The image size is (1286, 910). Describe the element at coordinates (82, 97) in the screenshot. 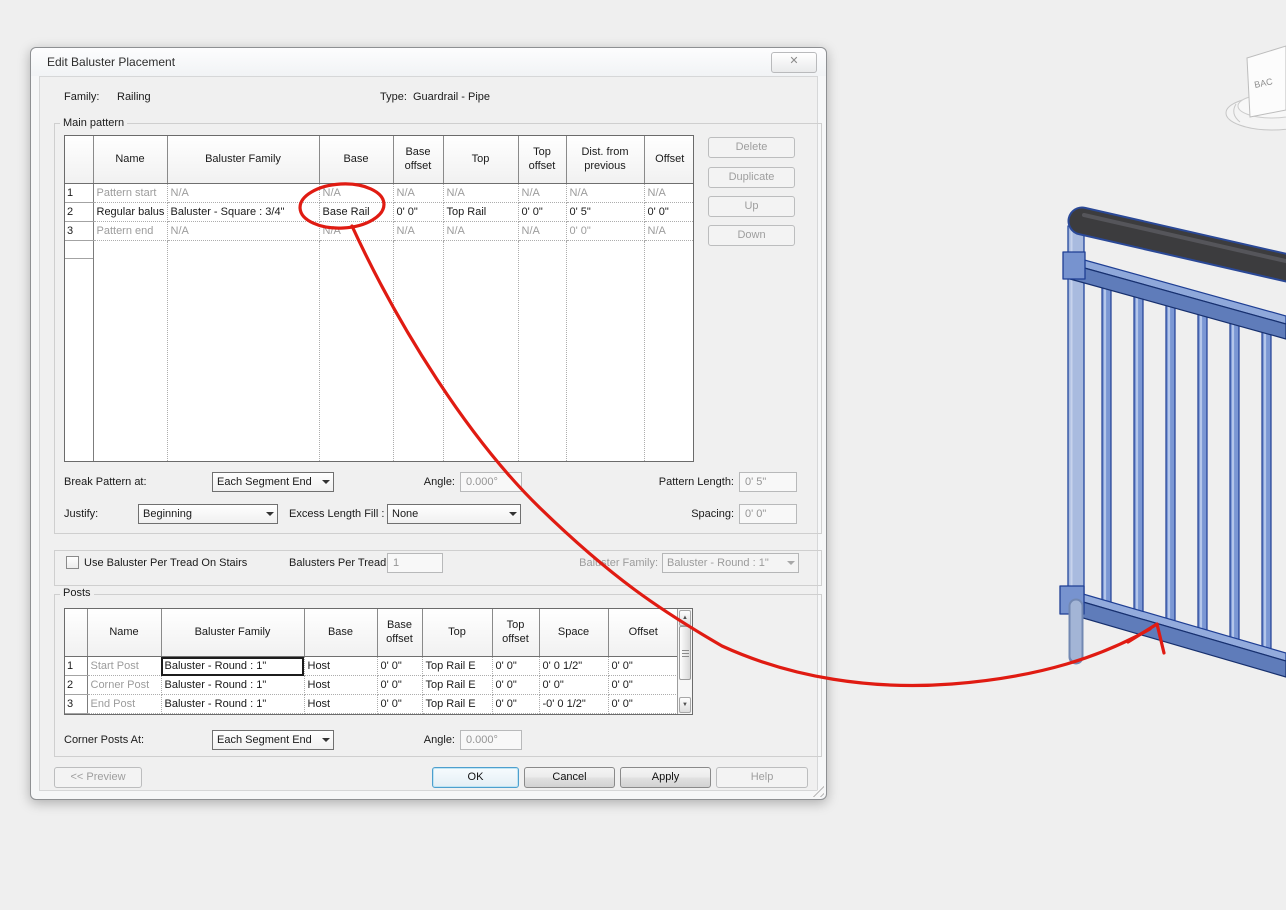

I see `family-label: Family:` at that location.